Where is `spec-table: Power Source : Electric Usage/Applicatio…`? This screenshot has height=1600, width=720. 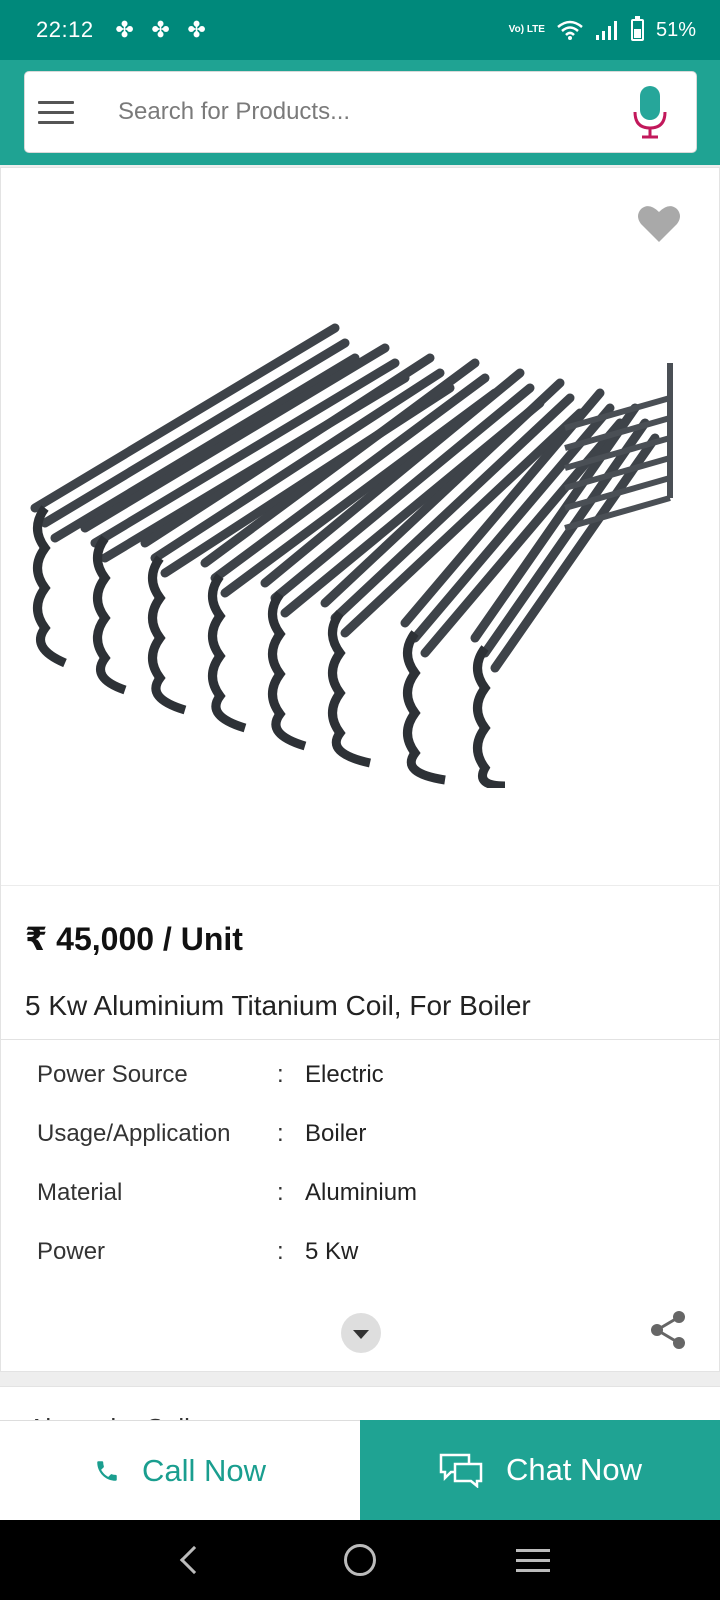
spec-table: Power Source : Electric Usage/Applicatio… is located at coordinates (347, 1179).